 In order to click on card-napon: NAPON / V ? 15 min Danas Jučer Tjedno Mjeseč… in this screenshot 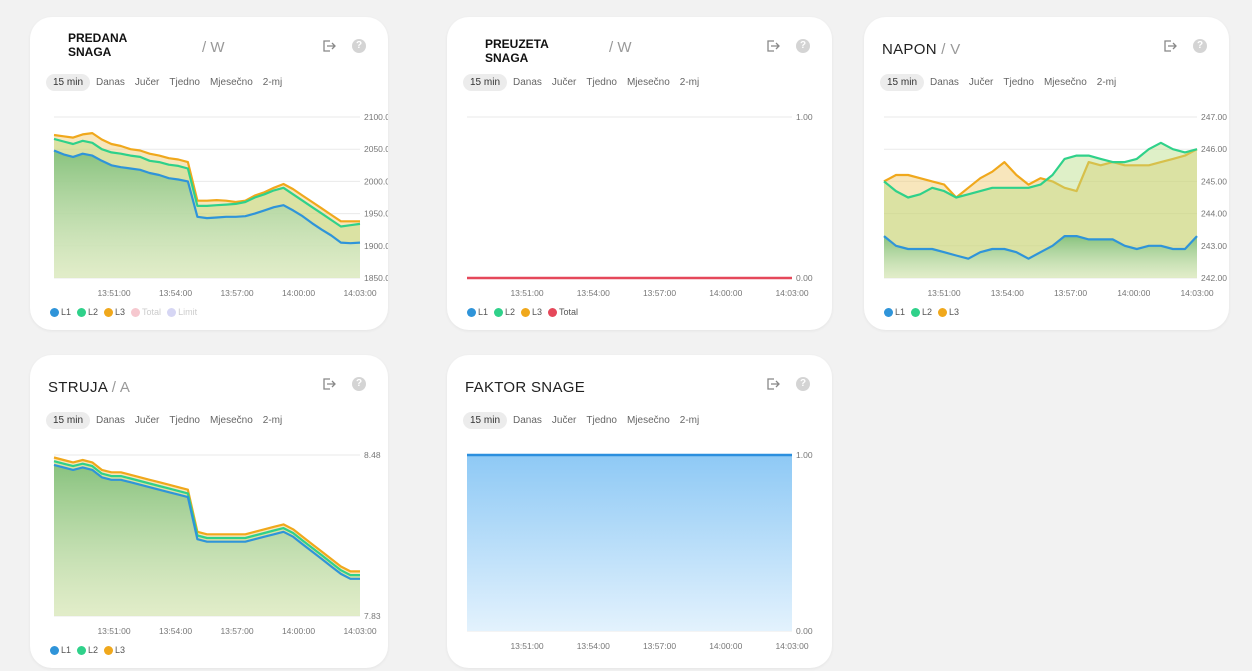, I will do `click(1046, 173)`.